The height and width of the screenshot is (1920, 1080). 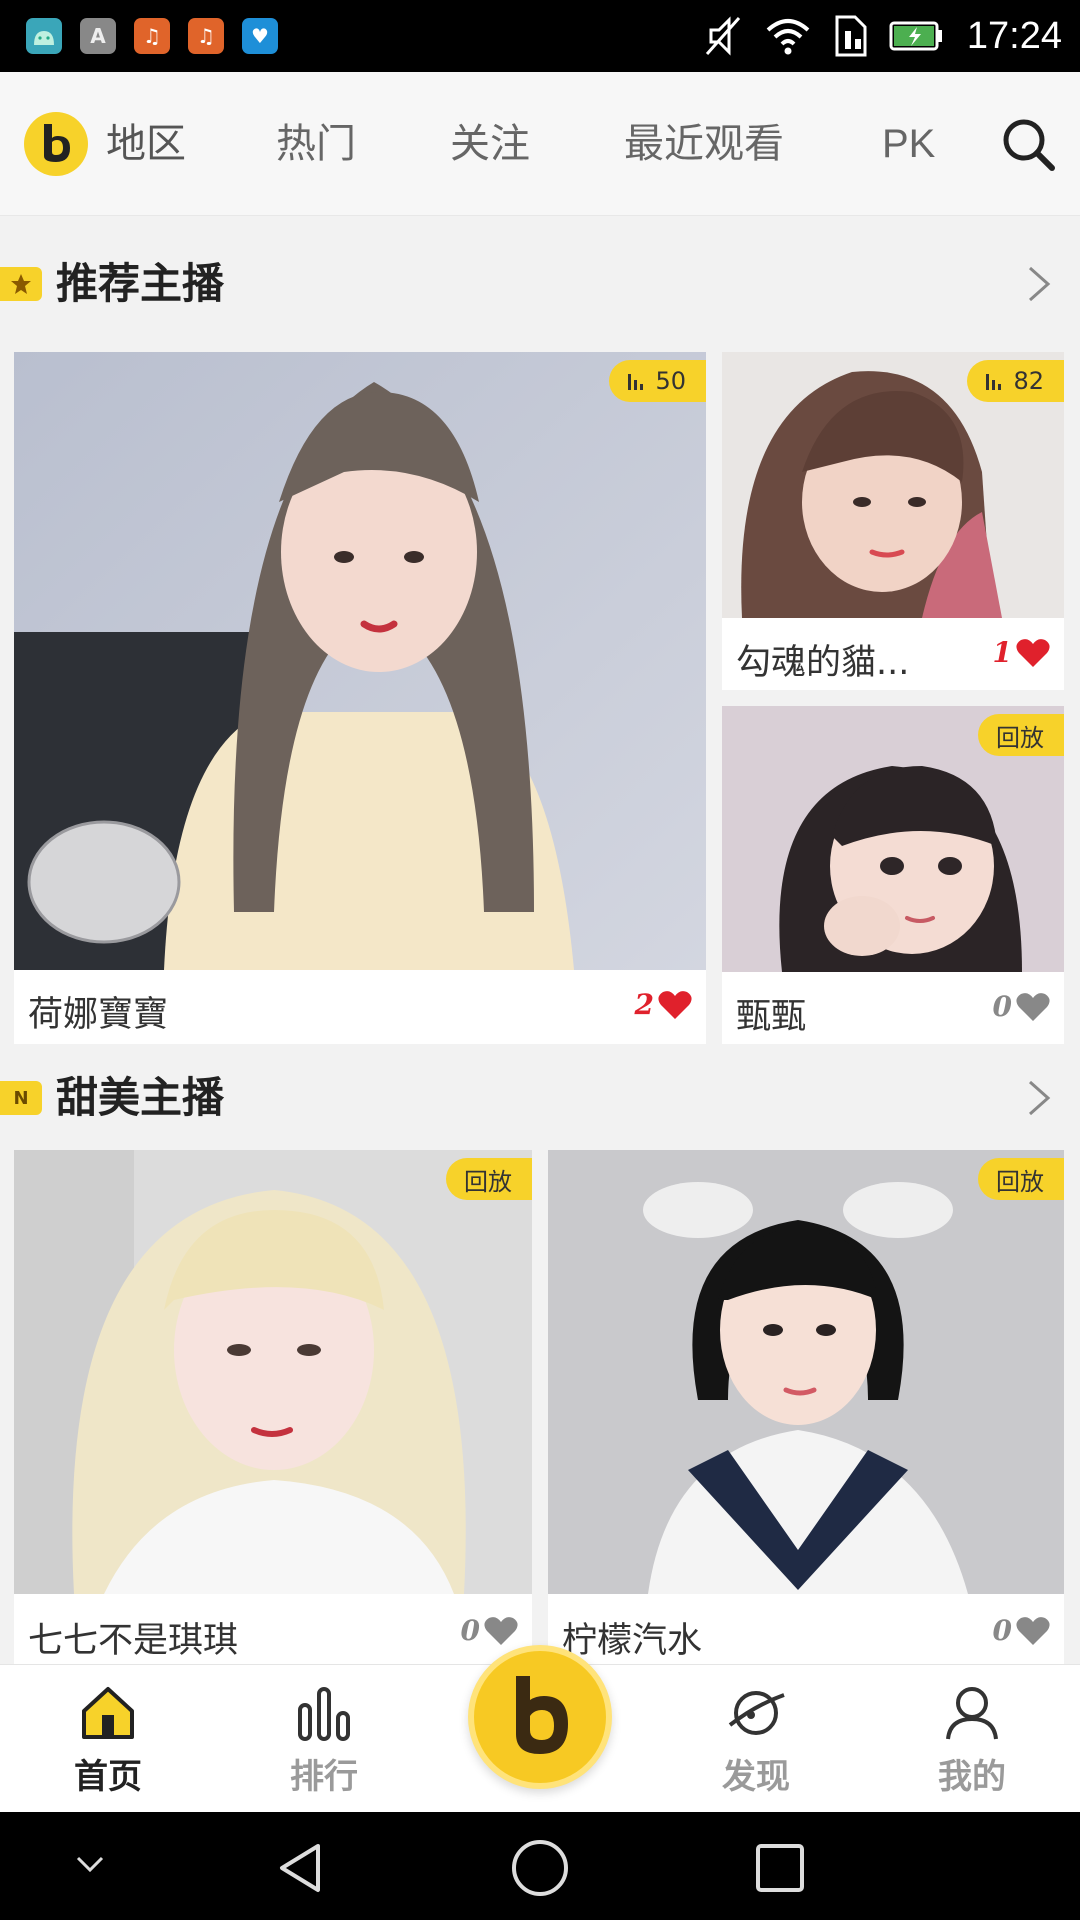 What do you see at coordinates (972, 1741) in the screenshot?
I see `tab-profile: 我的` at bounding box center [972, 1741].